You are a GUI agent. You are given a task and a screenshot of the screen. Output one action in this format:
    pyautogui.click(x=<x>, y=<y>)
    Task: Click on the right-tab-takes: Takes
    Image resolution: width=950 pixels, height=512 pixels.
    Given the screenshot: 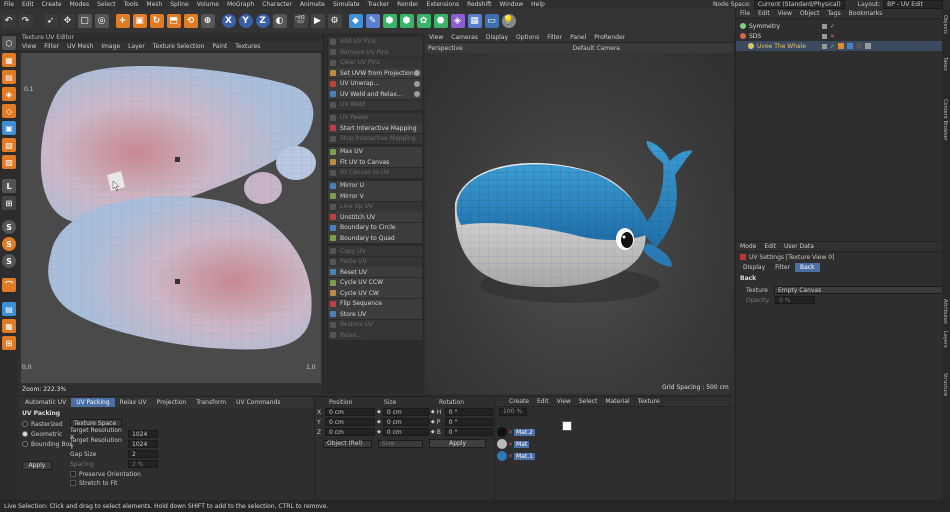 What is the action you would take?
    pyautogui.click(x=945, y=73)
    